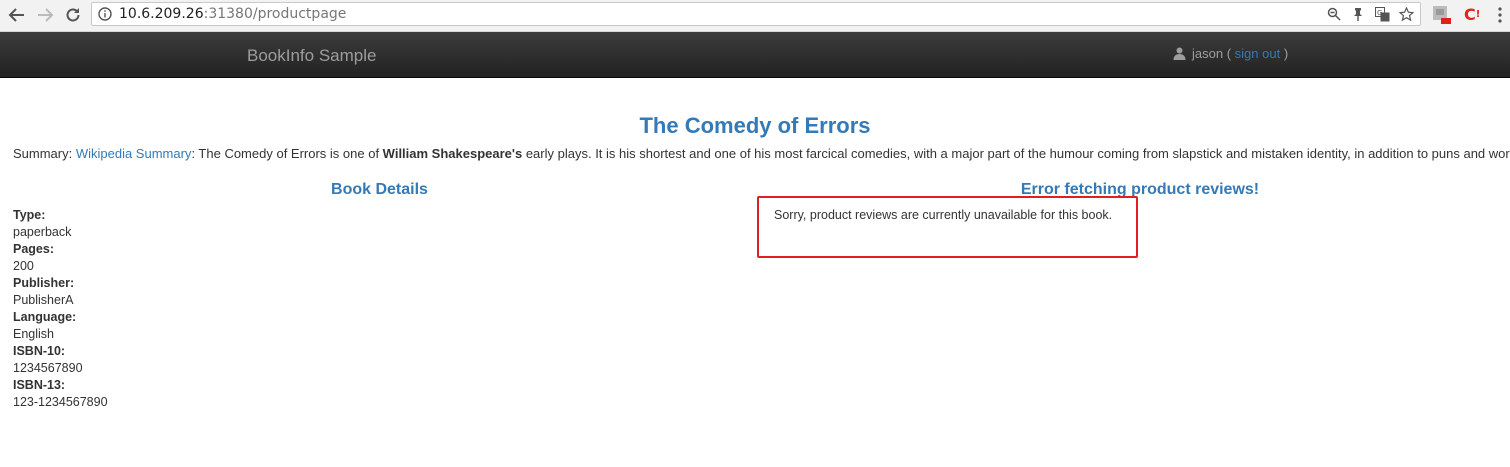 The width and height of the screenshot is (1510, 467). Describe the element at coordinates (755, 125) in the screenshot. I see `product-title: The Comedy of Errors` at that location.